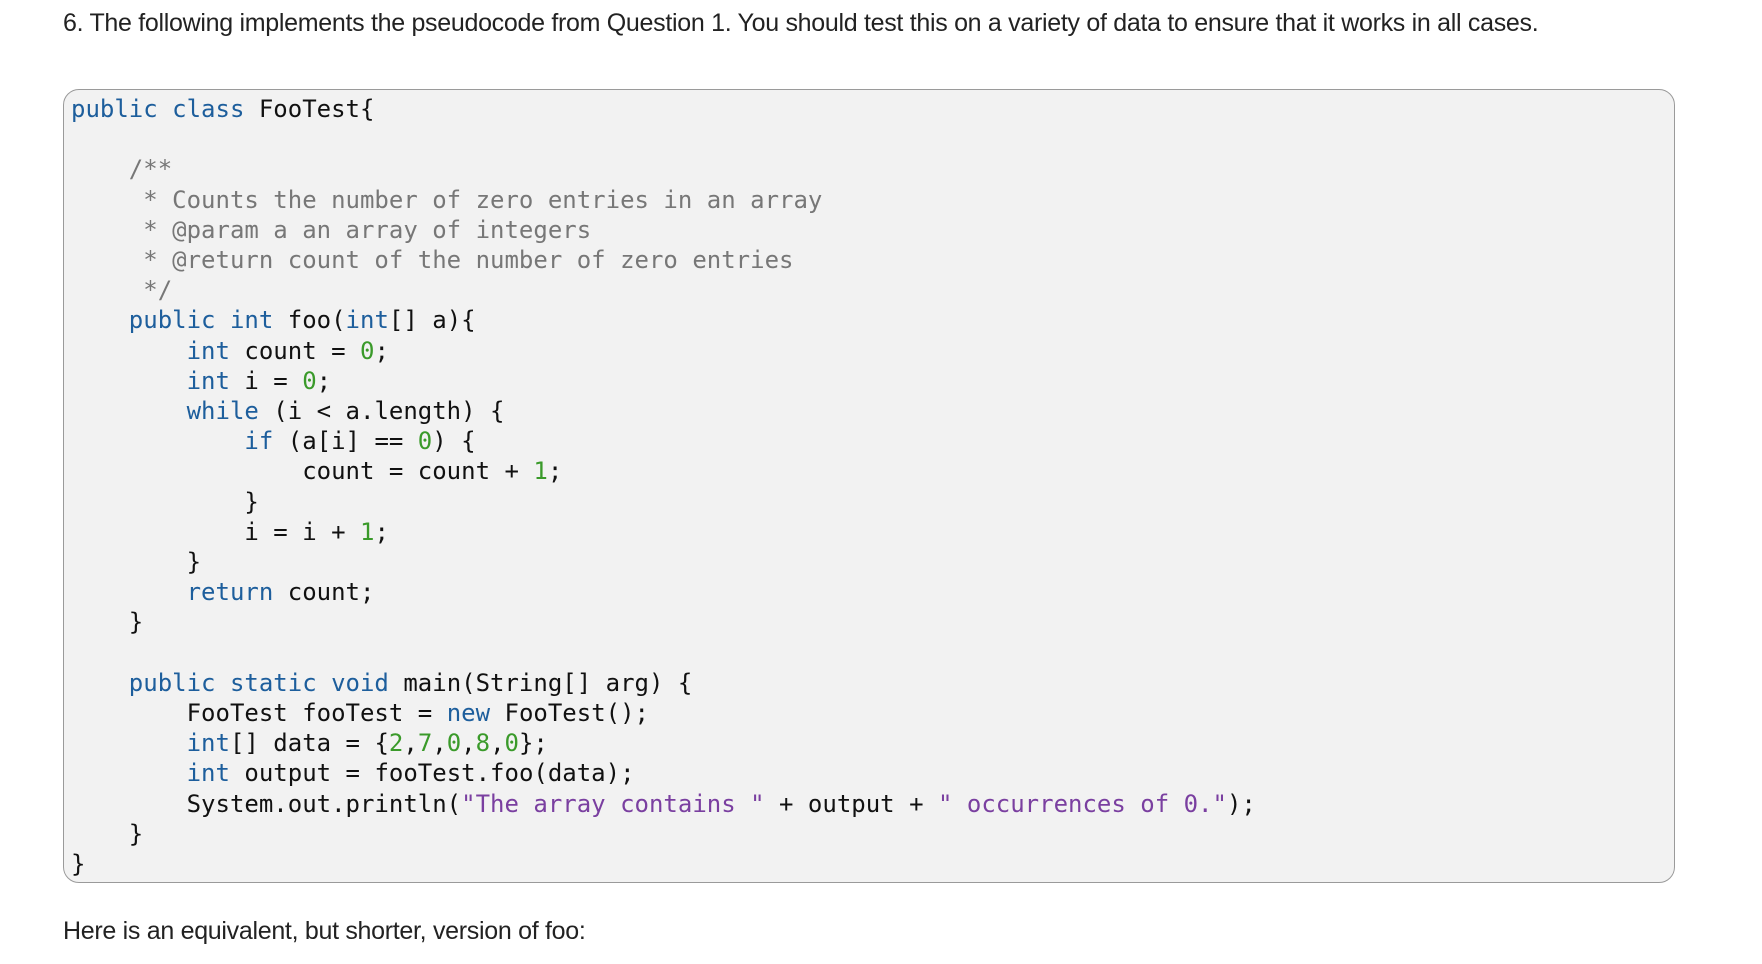 This screenshot has width=1762, height=964. What do you see at coordinates (663, 471) in the screenshot?
I see `code-line: count = count + 1;` at bounding box center [663, 471].